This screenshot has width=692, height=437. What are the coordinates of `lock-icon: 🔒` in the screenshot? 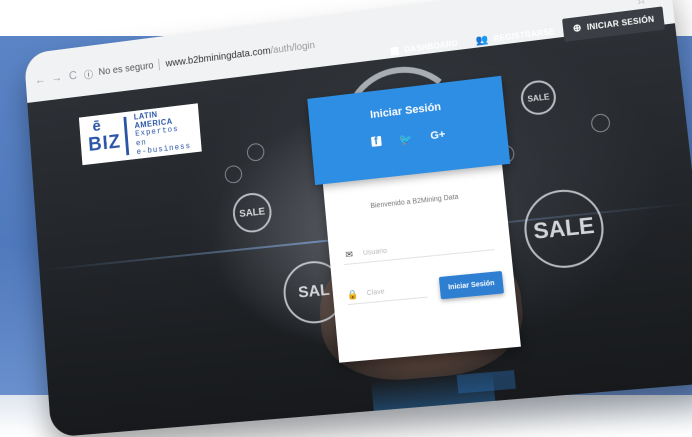 It's located at (352, 294).